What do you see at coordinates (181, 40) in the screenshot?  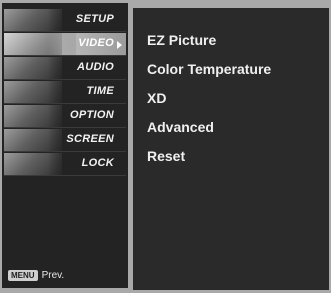 I see `submenu-item-ez-picture: EZ Picture` at bounding box center [181, 40].